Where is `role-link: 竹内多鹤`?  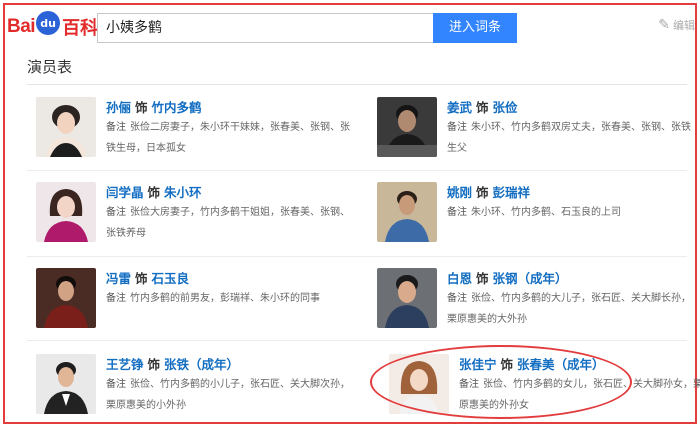 role-link: 竹内多鹤 is located at coordinates (177, 107).